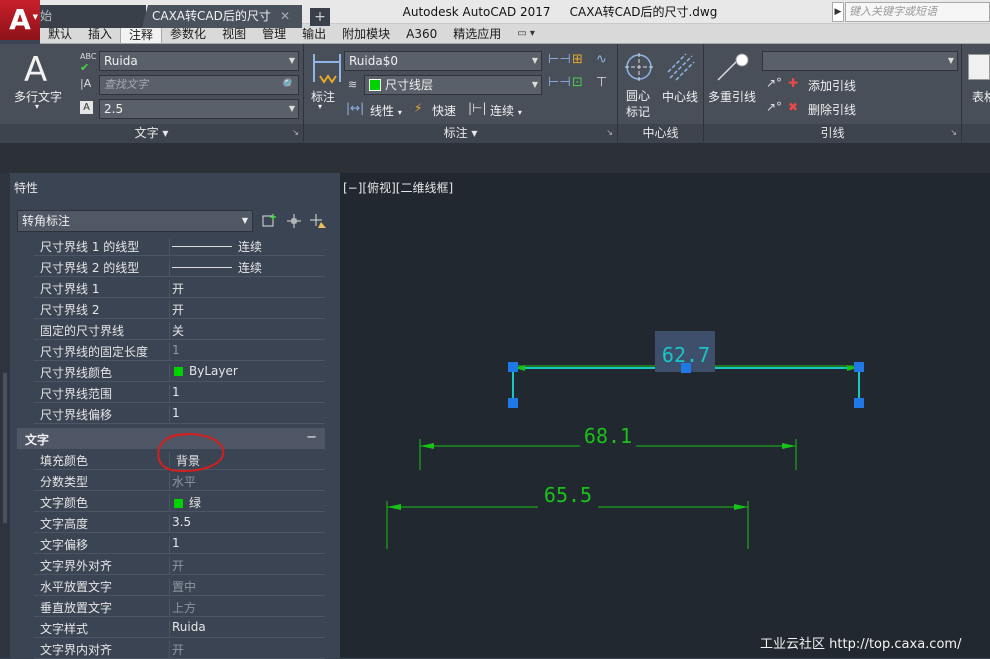 The width and height of the screenshot is (990, 659). I want to click on dimension-panel-title: 标注 ▾ ↘, so click(460, 133).